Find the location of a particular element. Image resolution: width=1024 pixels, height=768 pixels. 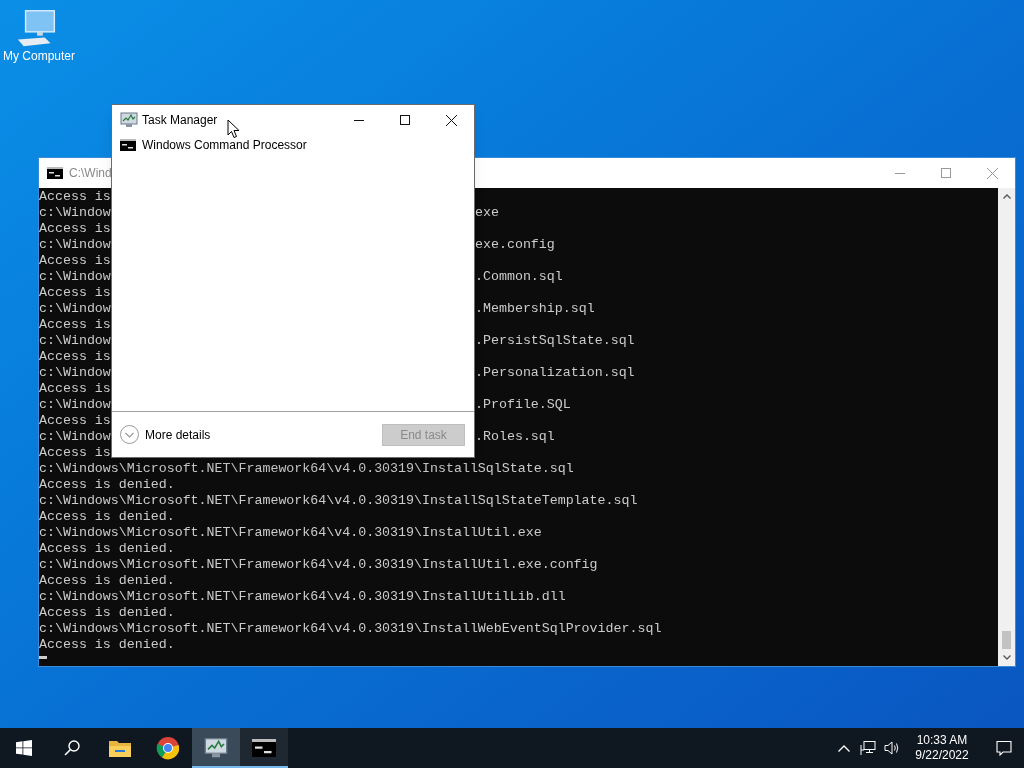

mouse-pointer-icon is located at coordinates (233, 129).